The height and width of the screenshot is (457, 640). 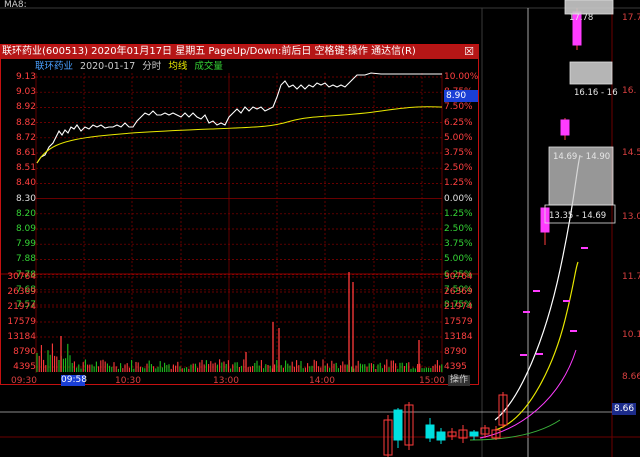 I want to click on volume-tick-left: 26369, so click(x=21, y=292).